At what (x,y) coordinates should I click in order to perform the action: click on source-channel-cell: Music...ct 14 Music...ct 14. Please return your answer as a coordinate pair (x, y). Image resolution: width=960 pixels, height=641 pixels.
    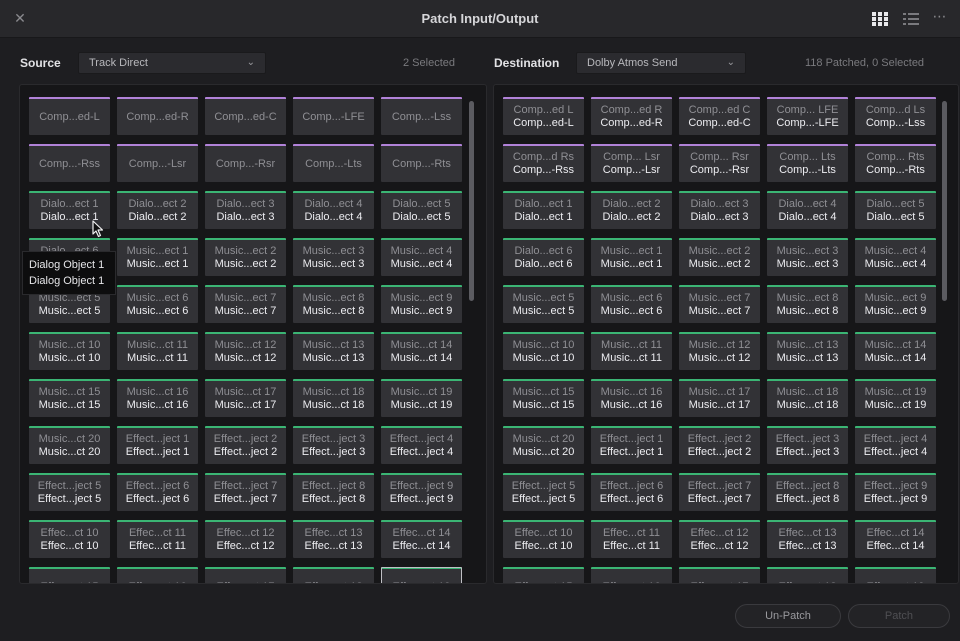
    Looking at the image, I should click on (421, 351).